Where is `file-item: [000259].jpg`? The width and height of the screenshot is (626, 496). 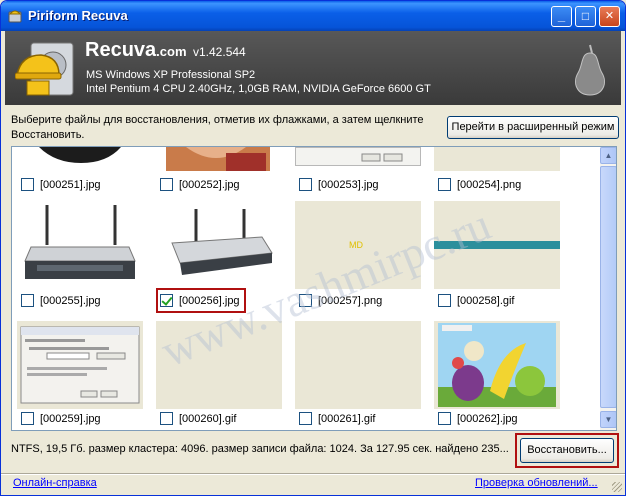 file-item: [000259].jpg is located at coordinates (79, 373).